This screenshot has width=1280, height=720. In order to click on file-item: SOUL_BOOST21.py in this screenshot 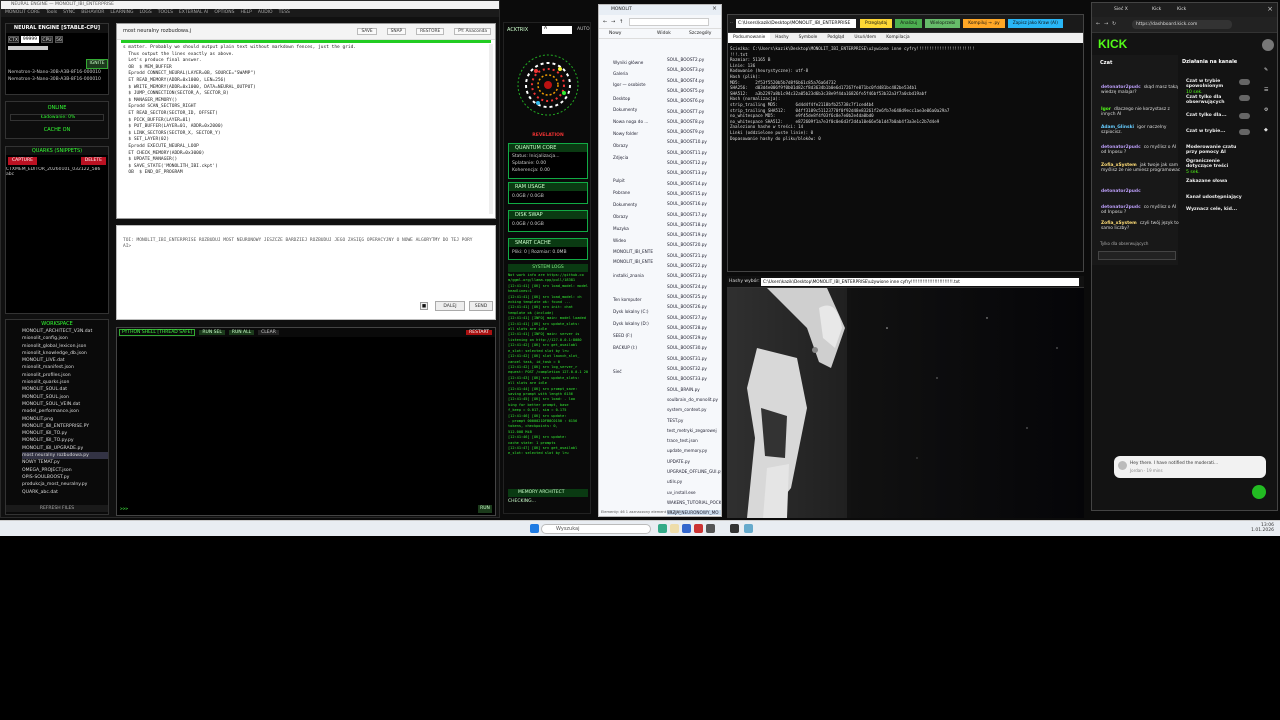, I will do `click(694, 255)`.